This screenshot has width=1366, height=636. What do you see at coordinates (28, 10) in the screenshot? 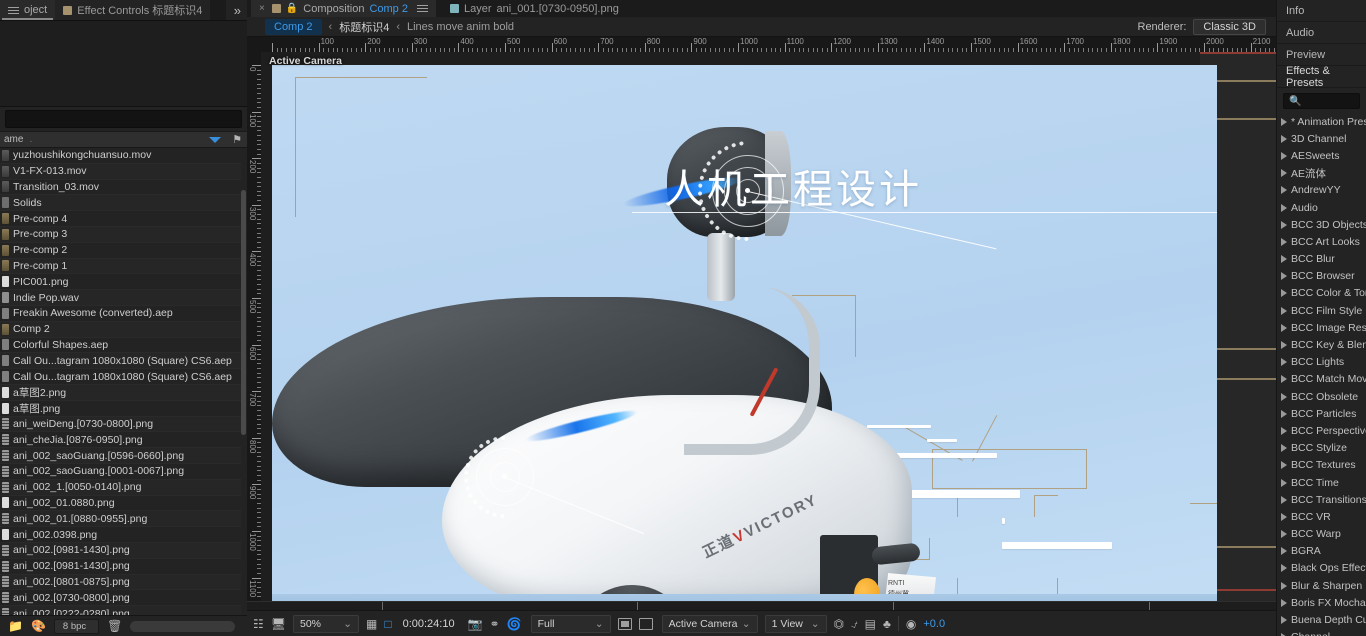
I see `tab-project: oject` at bounding box center [28, 10].